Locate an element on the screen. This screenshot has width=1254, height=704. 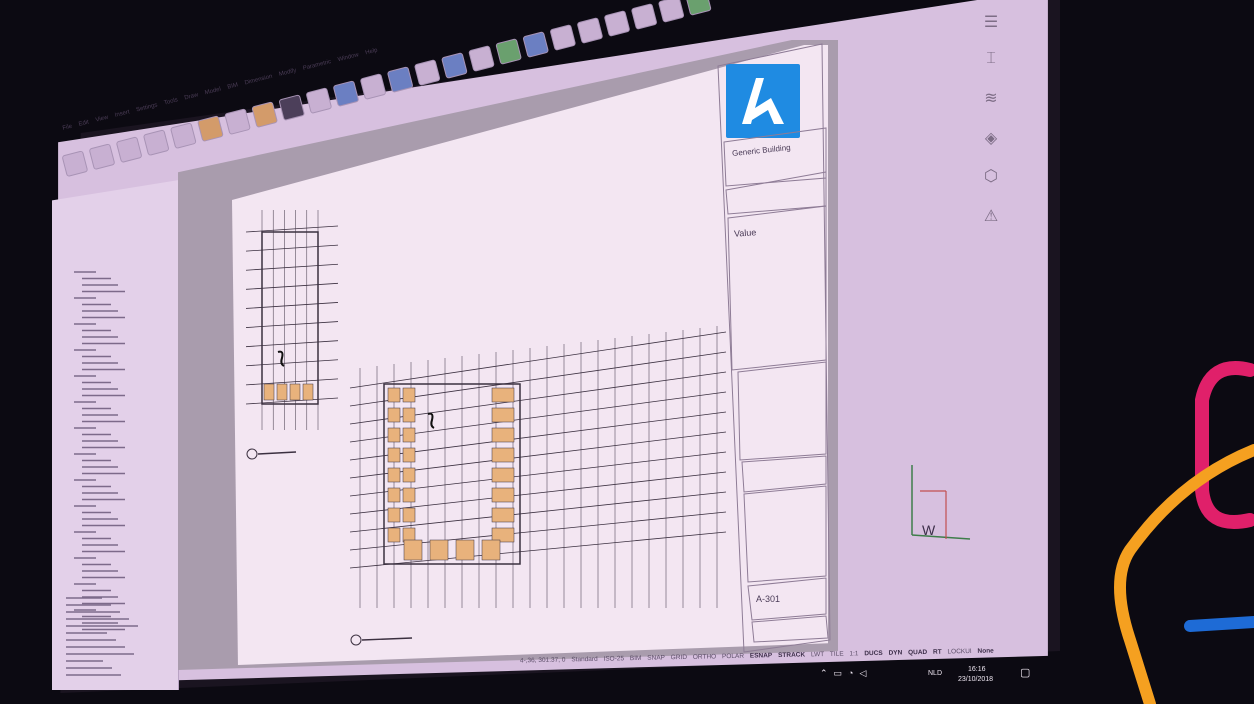
warning-icon: ⚠ is located at coordinates (991, 217).